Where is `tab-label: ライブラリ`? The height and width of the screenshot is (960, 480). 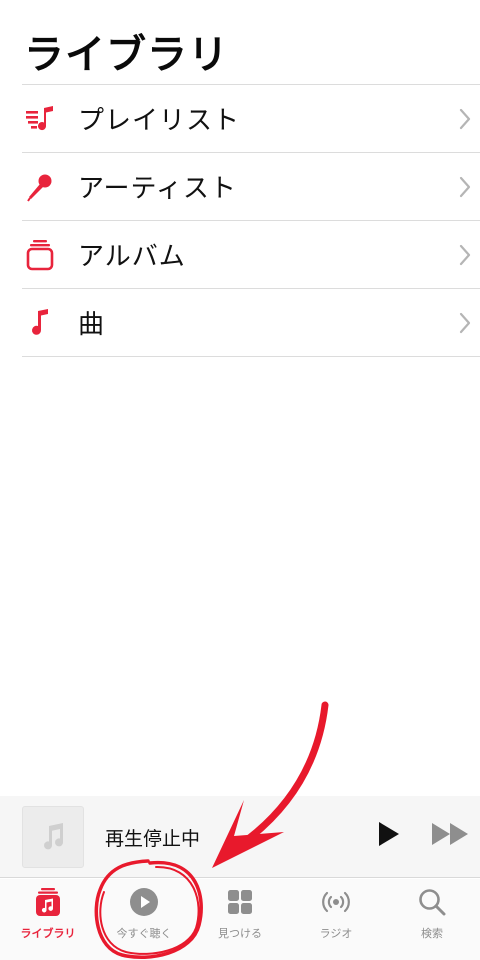
tab-label: ライブラリ is located at coordinates (48, 933).